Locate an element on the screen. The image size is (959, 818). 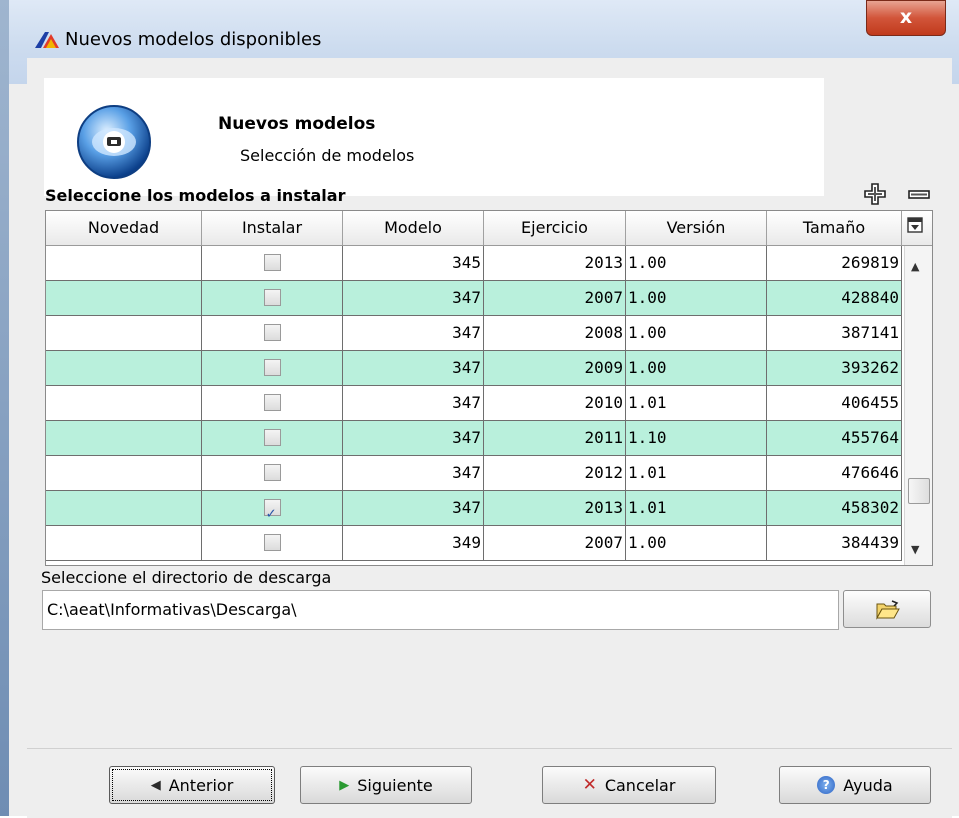
column-header-modelo: Modelo is located at coordinates (413, 228).